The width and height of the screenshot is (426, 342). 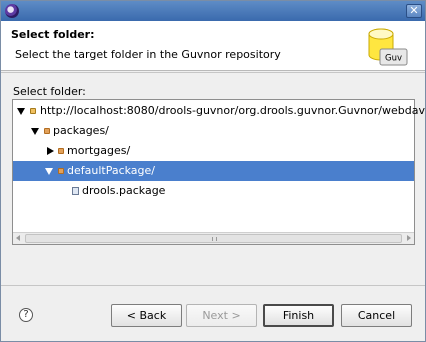 I want to click on tree-item-label: defaultPackage/, so click(x=111, y=170).